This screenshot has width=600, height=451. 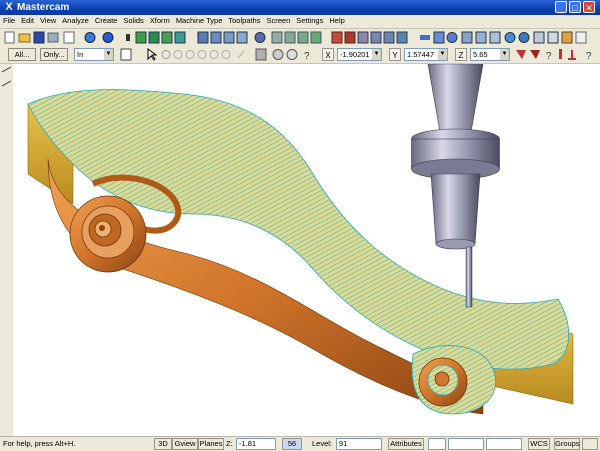 What do you see at coordinates (461, 54) in the screenshot?
I see `z-label: Z` at bounding box center [461, 54].